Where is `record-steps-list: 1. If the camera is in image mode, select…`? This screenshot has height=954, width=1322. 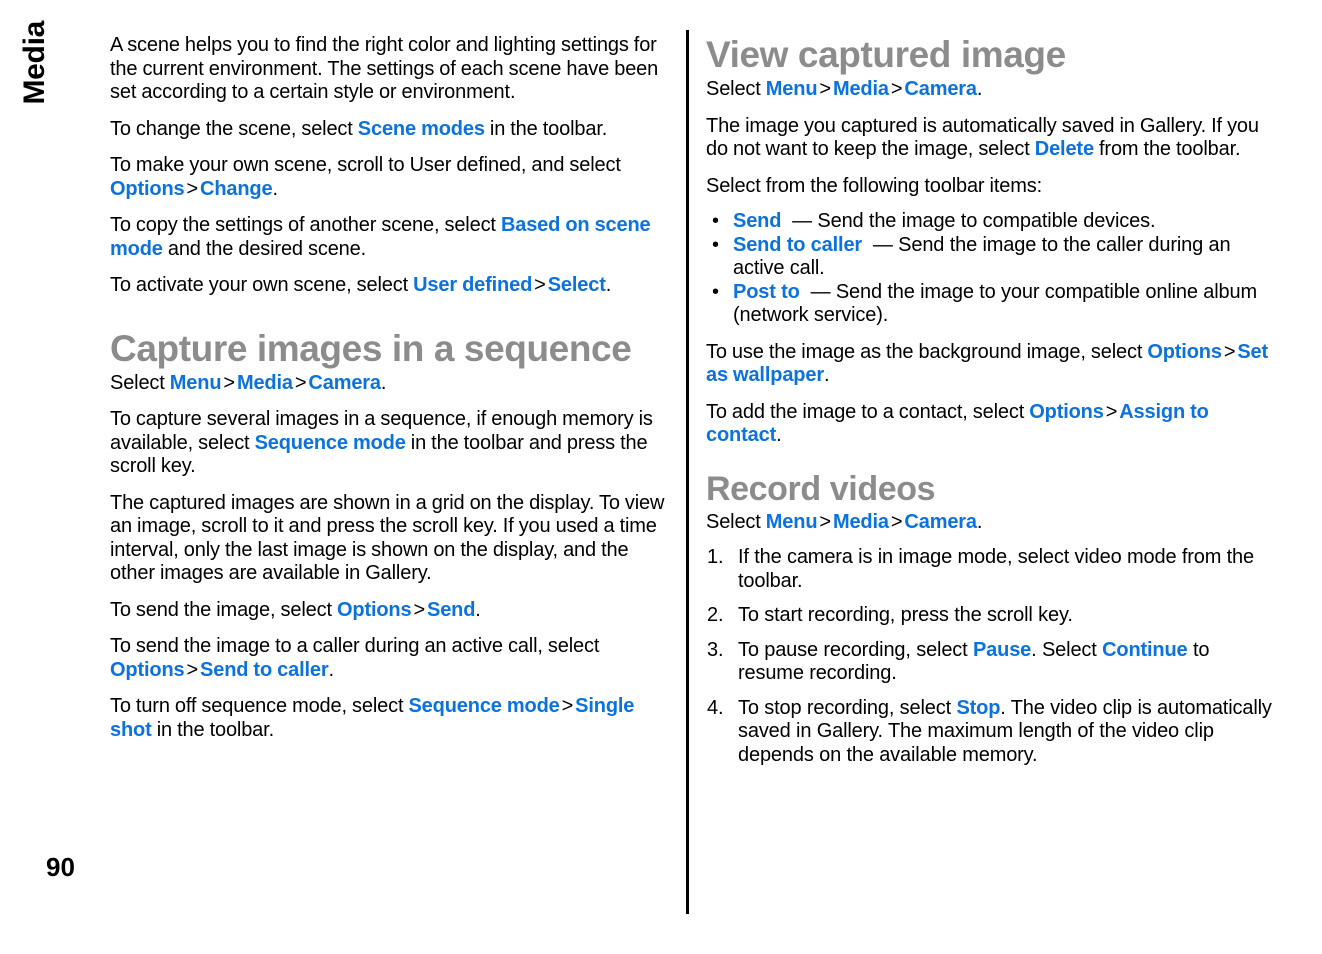 record-steps-list: 1. If the camera is in image mode, select… is located at coordinates (991, 656).